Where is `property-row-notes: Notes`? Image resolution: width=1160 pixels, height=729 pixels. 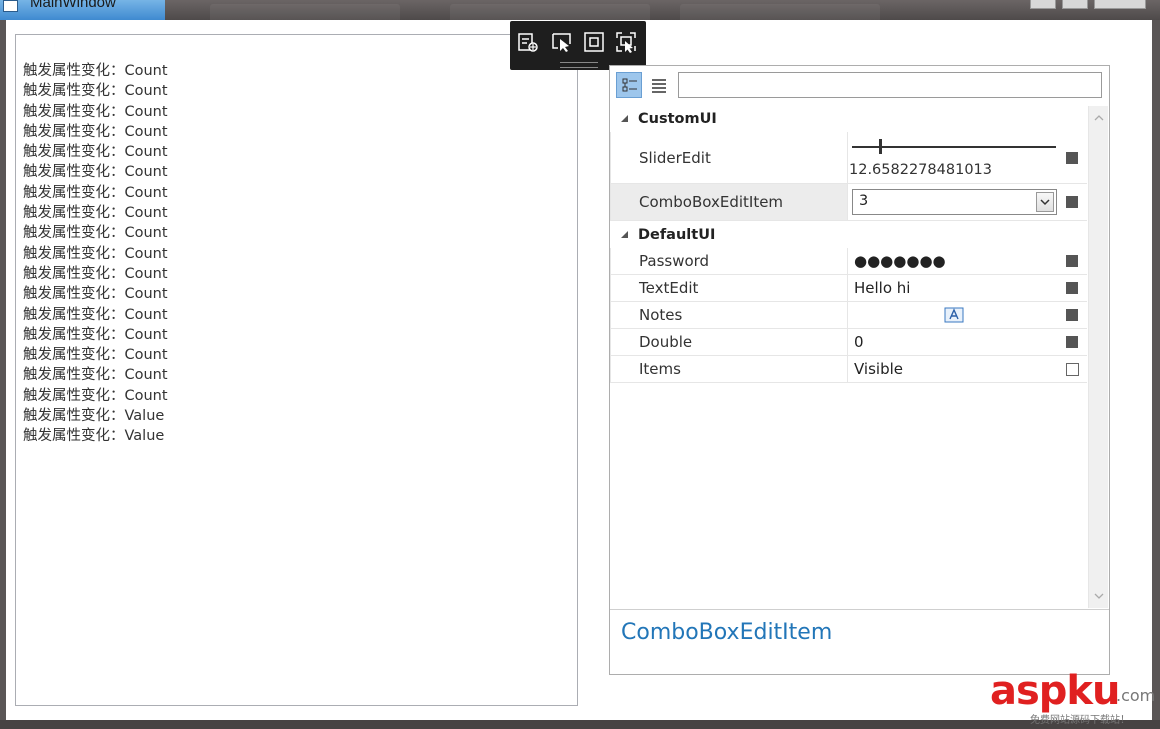 property-row-notes: Notes is located at coordinates (848, 315).